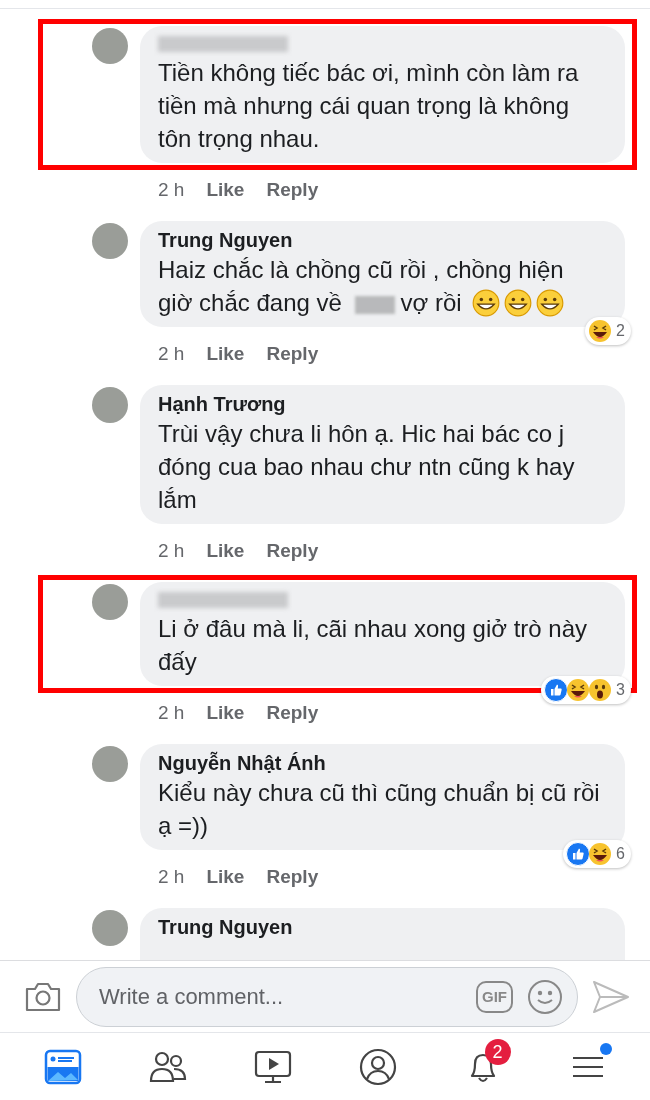 This screenshot has height=1100, width=650. What do you see at coordinates (373, 645) in the screenshot?
I see `comment-text: Li ở đâu mà li, cãi nhau xong giở trò này đấy` at bounding box center [373, 645].